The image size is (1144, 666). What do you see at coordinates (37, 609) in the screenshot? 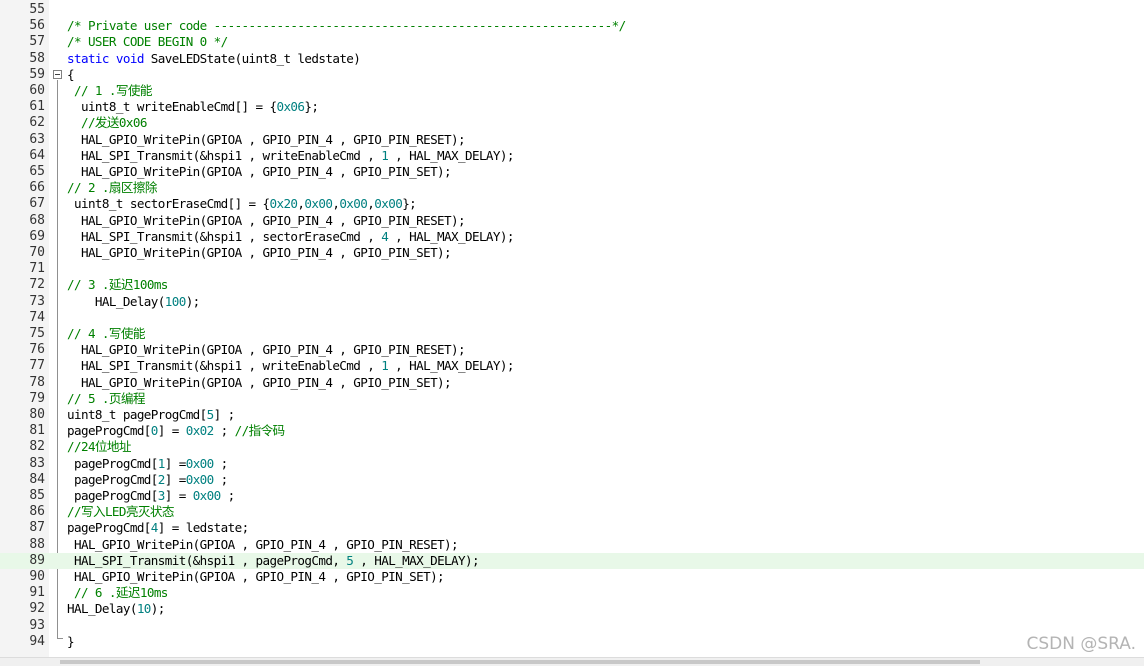
I see `line-number: 92` at bounding box center [37, 609].